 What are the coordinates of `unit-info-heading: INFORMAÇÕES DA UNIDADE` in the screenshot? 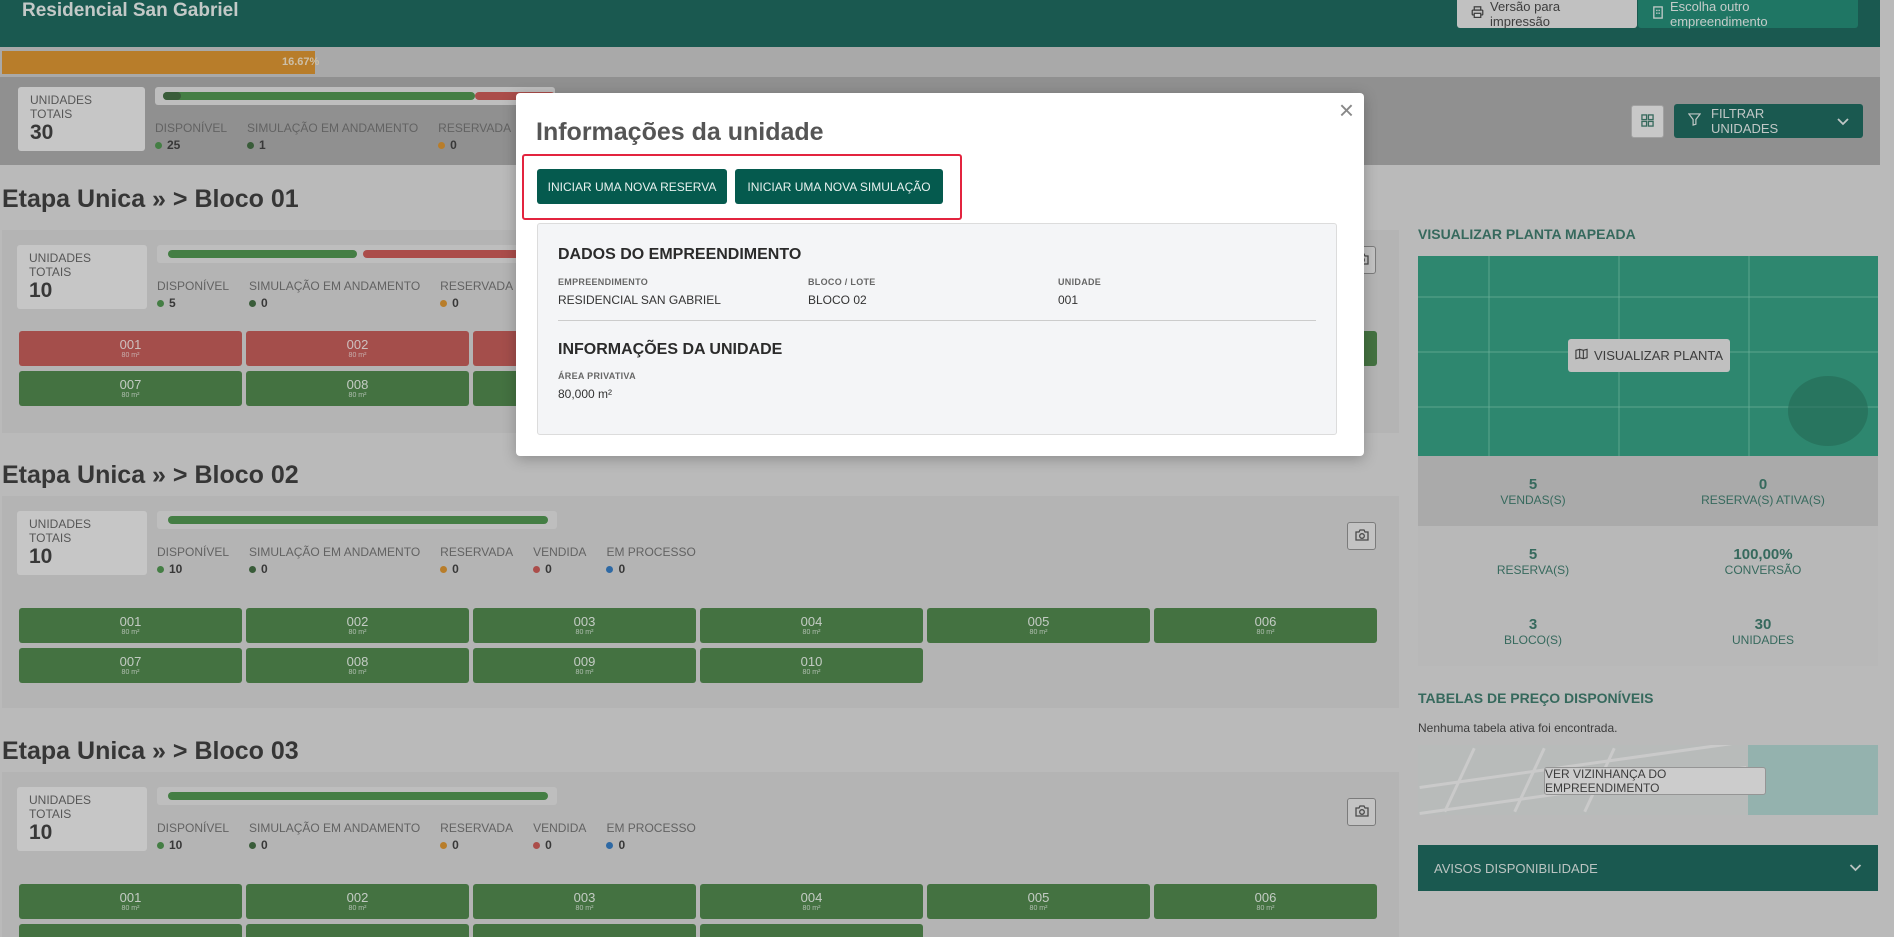 It's located at (670, 349).